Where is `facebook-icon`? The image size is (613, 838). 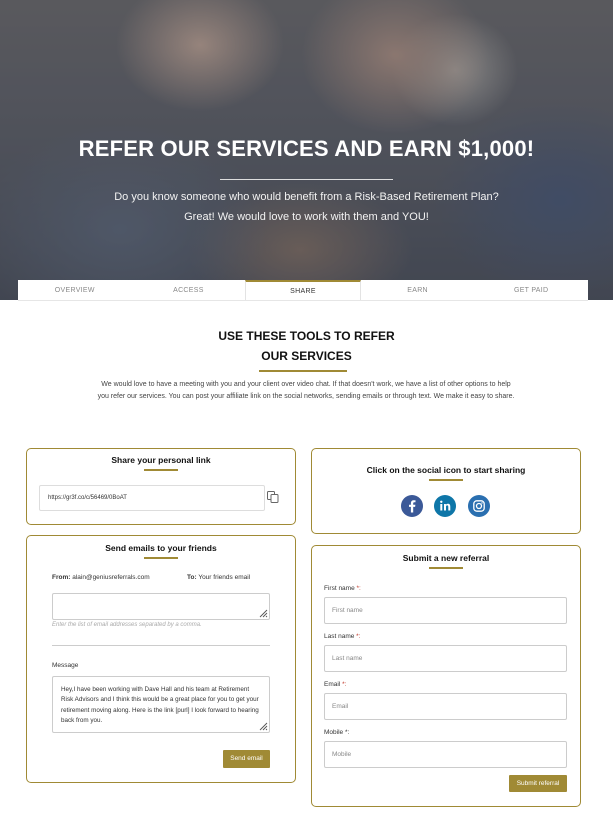
facebook-icon is located at coordinates (412, 506).